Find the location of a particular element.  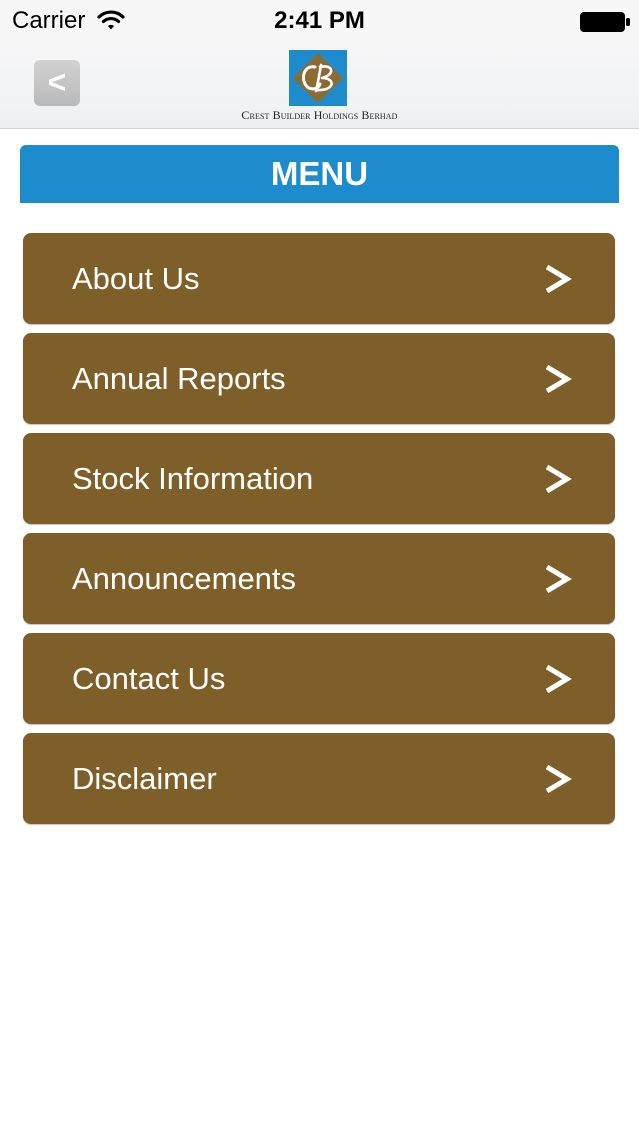

cb-logo-icon is located at coordinates (318, 78).